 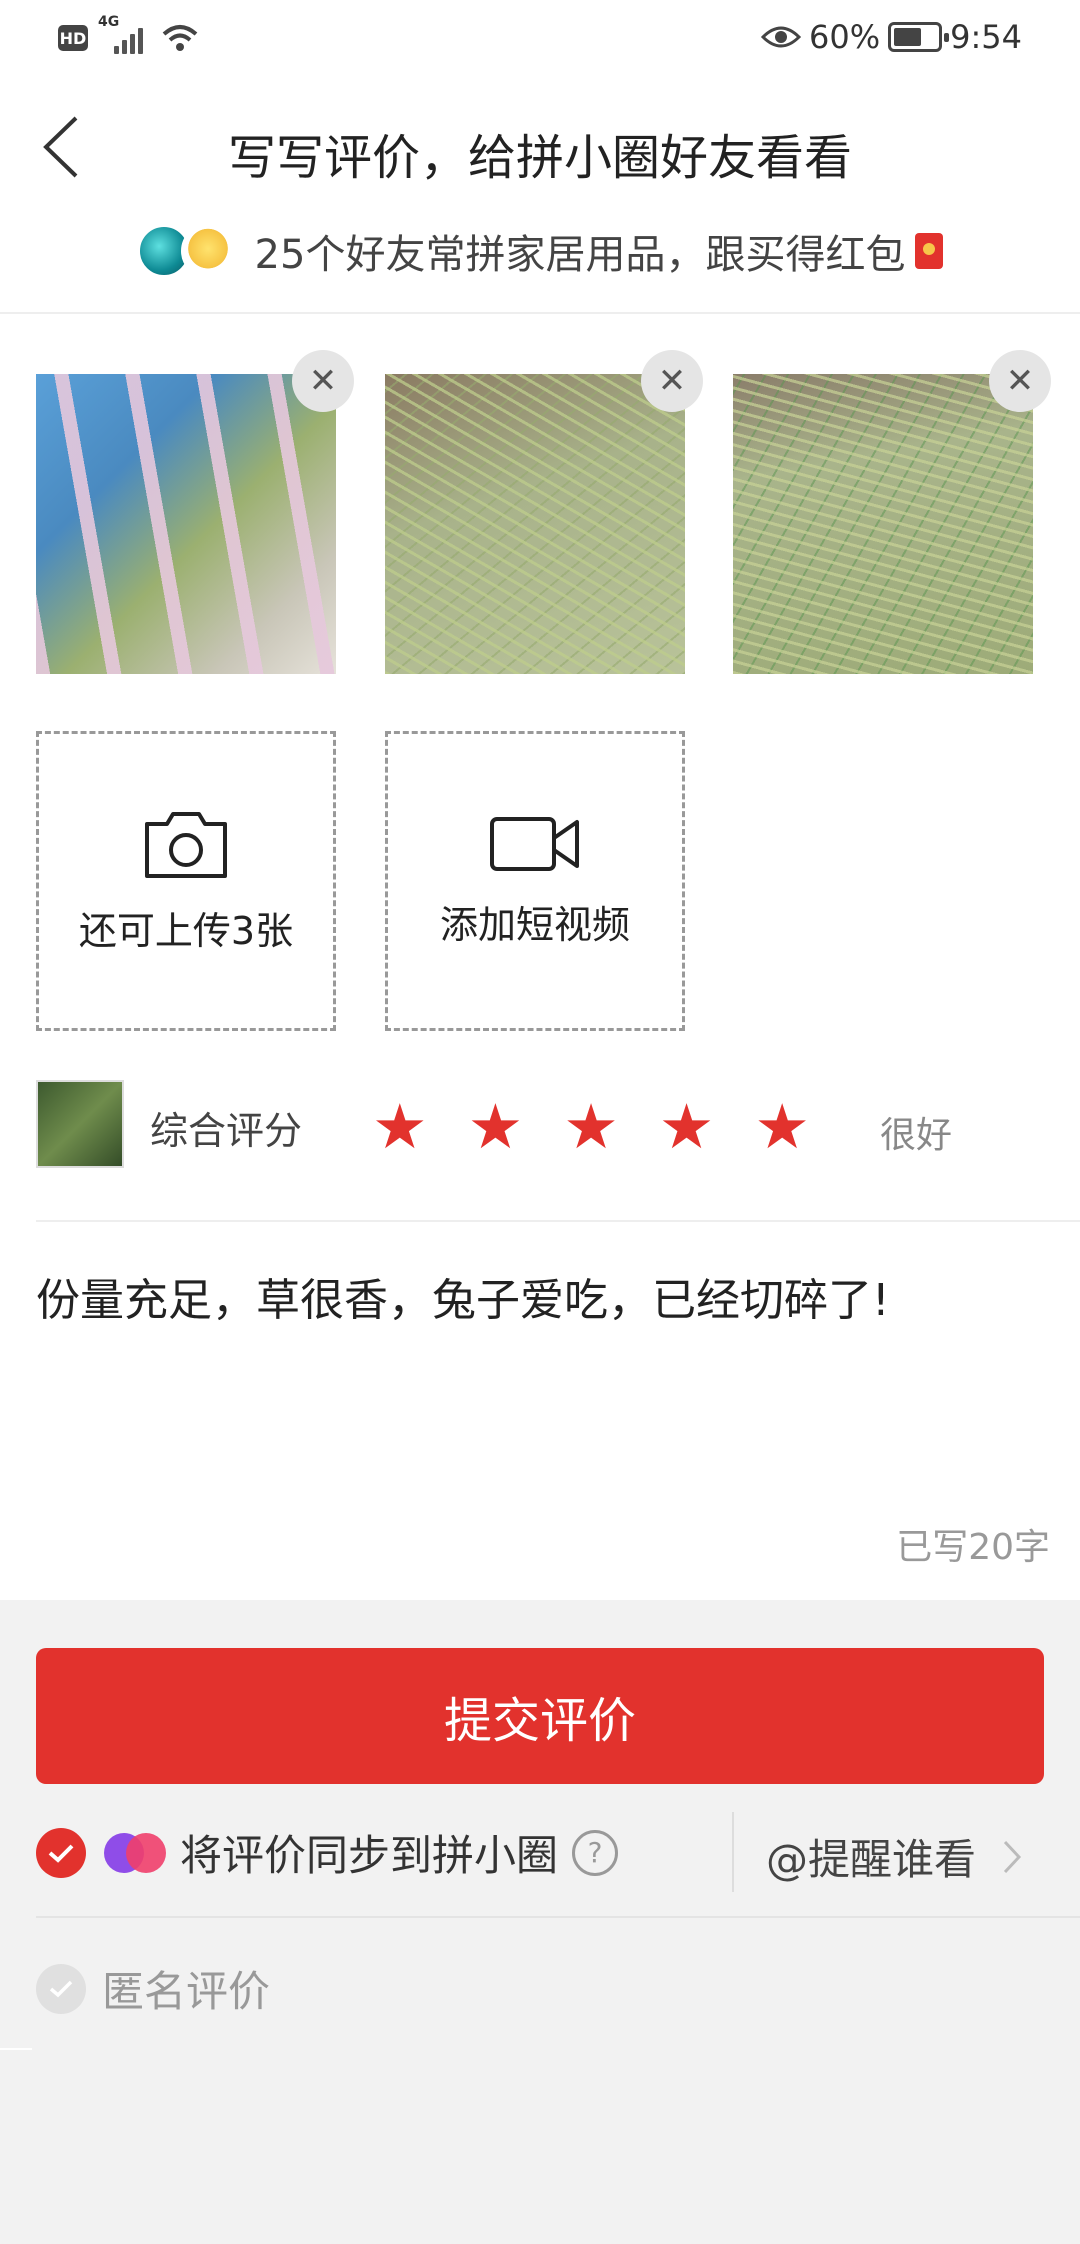 What do you see at coordinates (973, 1547) in the screenshot?
I see `char-count: 已写20字` at bounding box center [973, 1547].